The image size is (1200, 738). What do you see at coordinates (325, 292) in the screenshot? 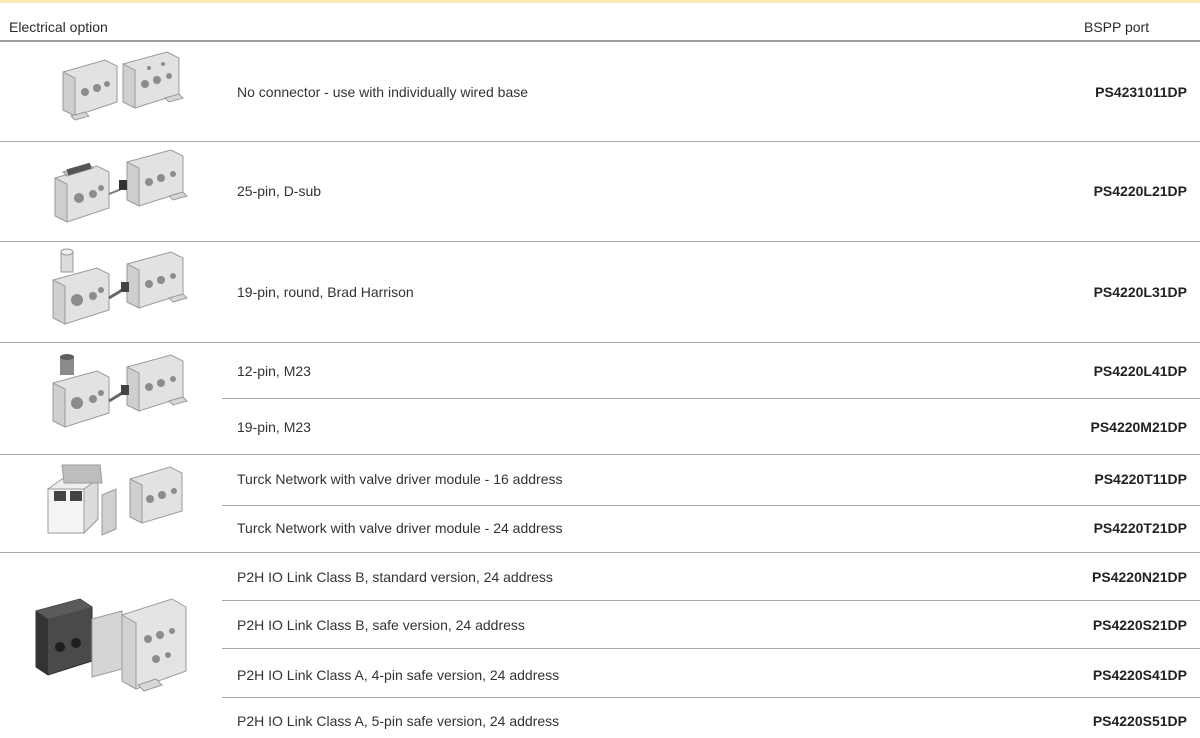
I see `option-desc: 19-pin, round, Brad Harrison` at bounding box center [325, 292].